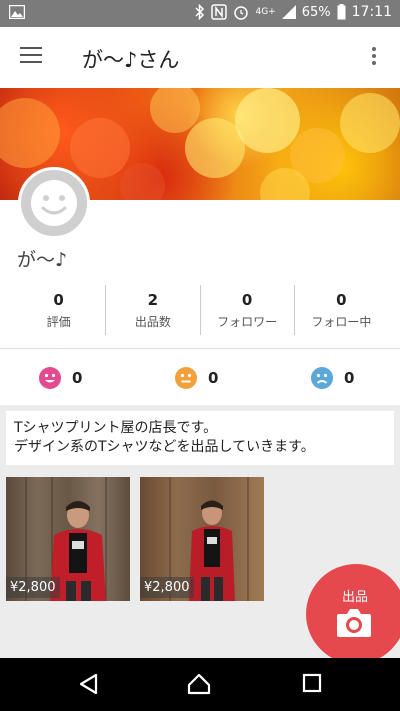 The image size is (400, 711). Describe the element at coordinates (164, 447) in the screenshot. I see `bio-line: デザイン系のTシャツなどを出品していきます。` at that location.